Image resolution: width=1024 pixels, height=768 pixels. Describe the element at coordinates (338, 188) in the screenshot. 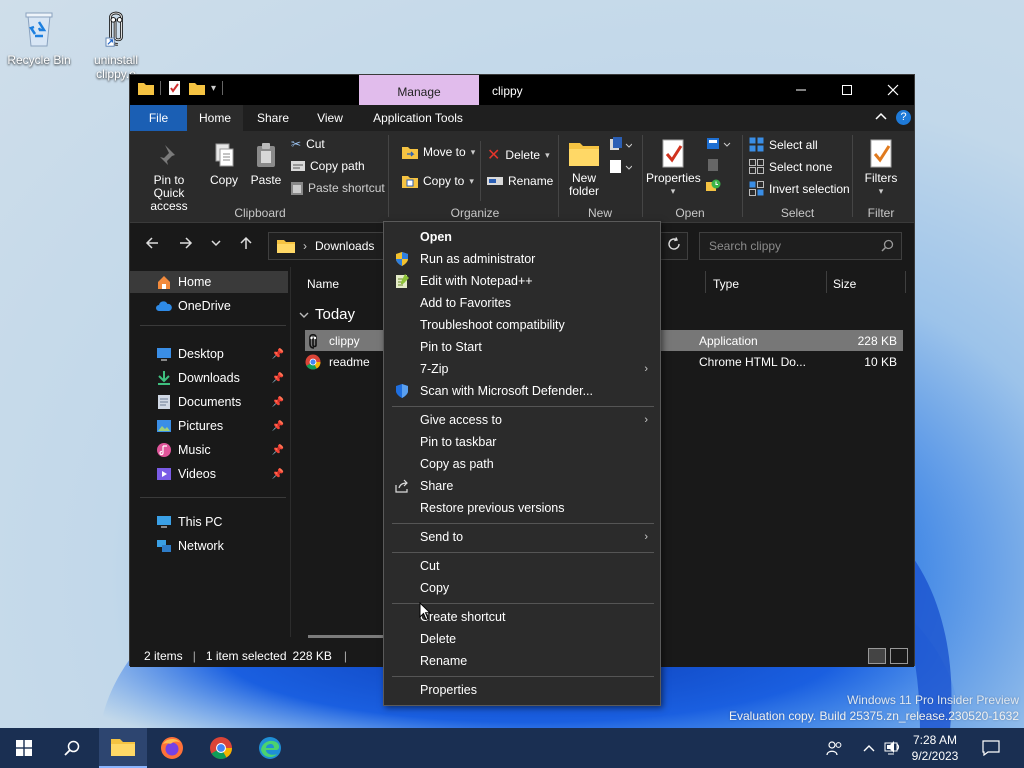

I see `paste-shortcut-button: Paste shortcut` at that location.